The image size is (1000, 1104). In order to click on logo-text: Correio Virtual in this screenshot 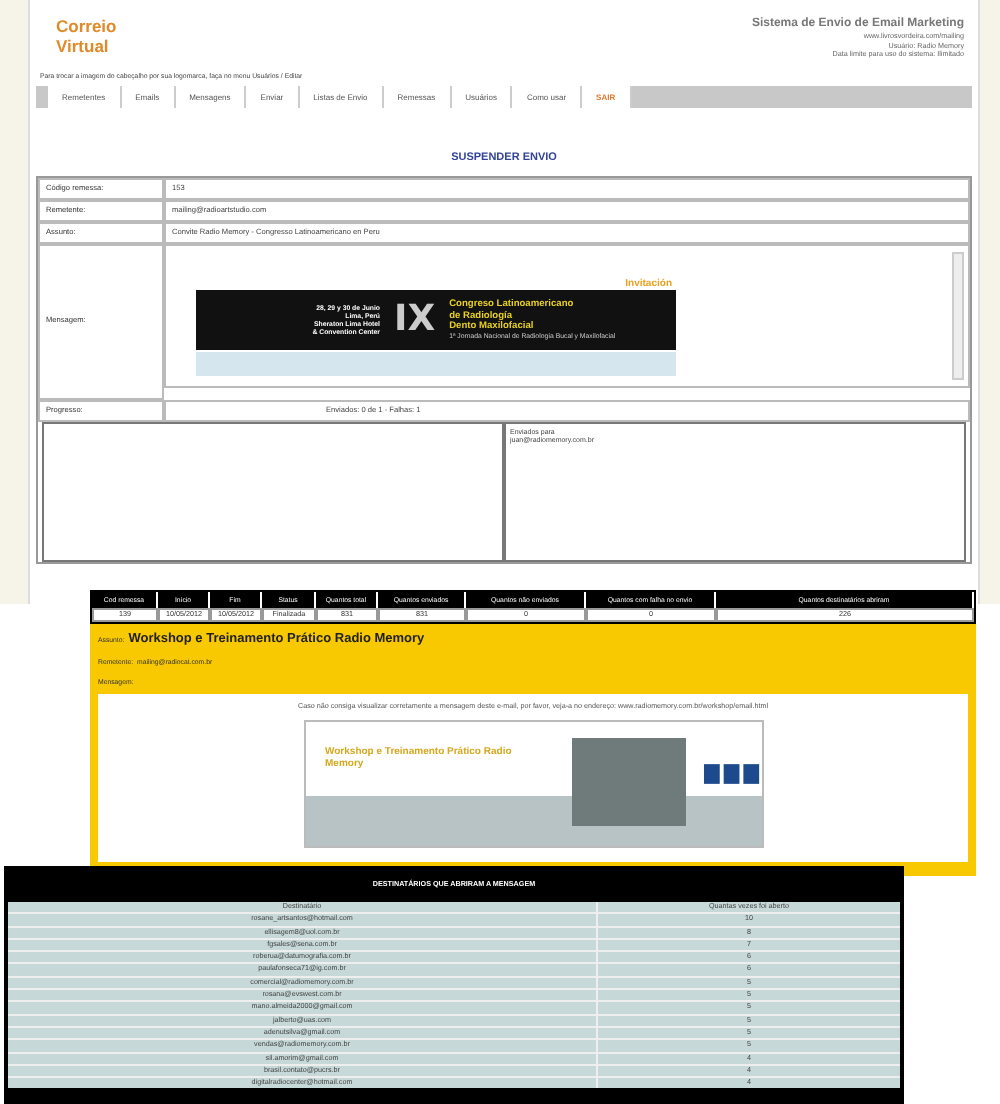, I will do `click(86, 38)`.